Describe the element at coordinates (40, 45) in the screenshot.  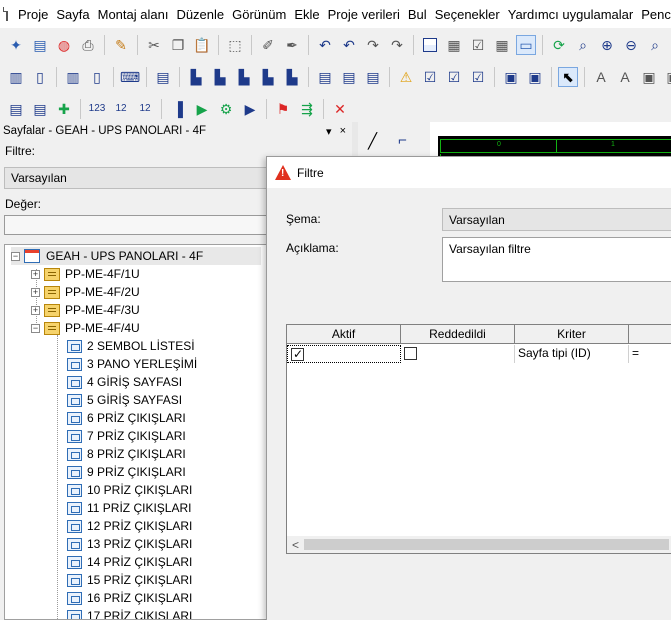
I see `open-project-button: ▤` at that location.